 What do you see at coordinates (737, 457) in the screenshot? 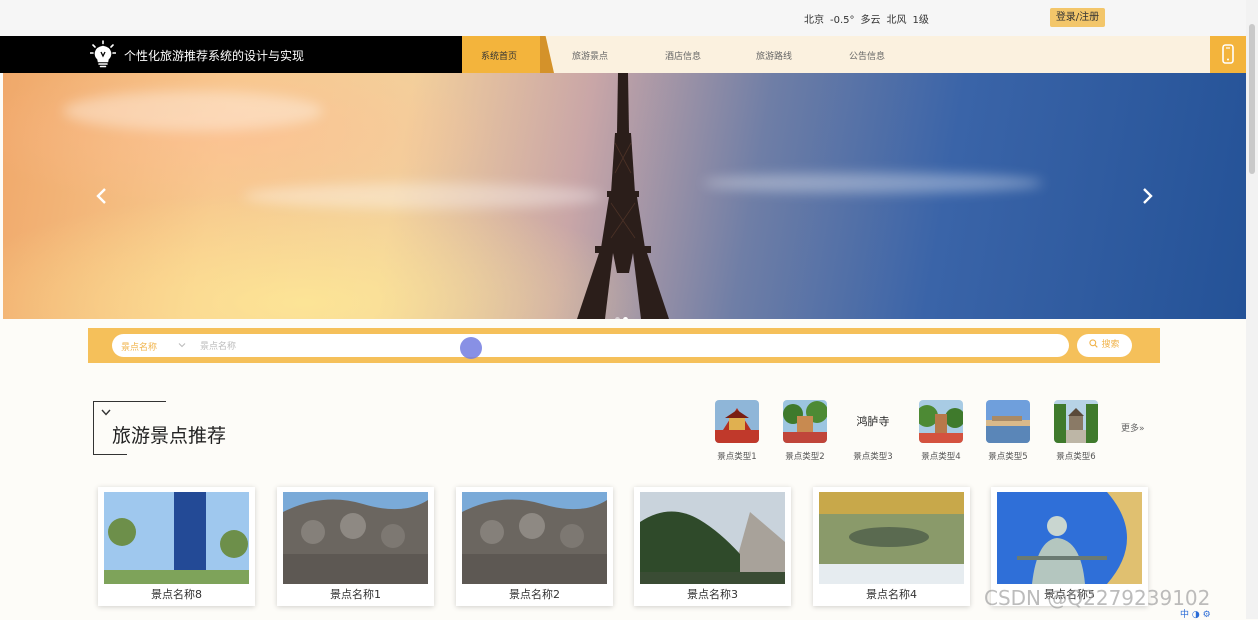
I see `category-label: 景点类型1` at bounding box center [737, 457].